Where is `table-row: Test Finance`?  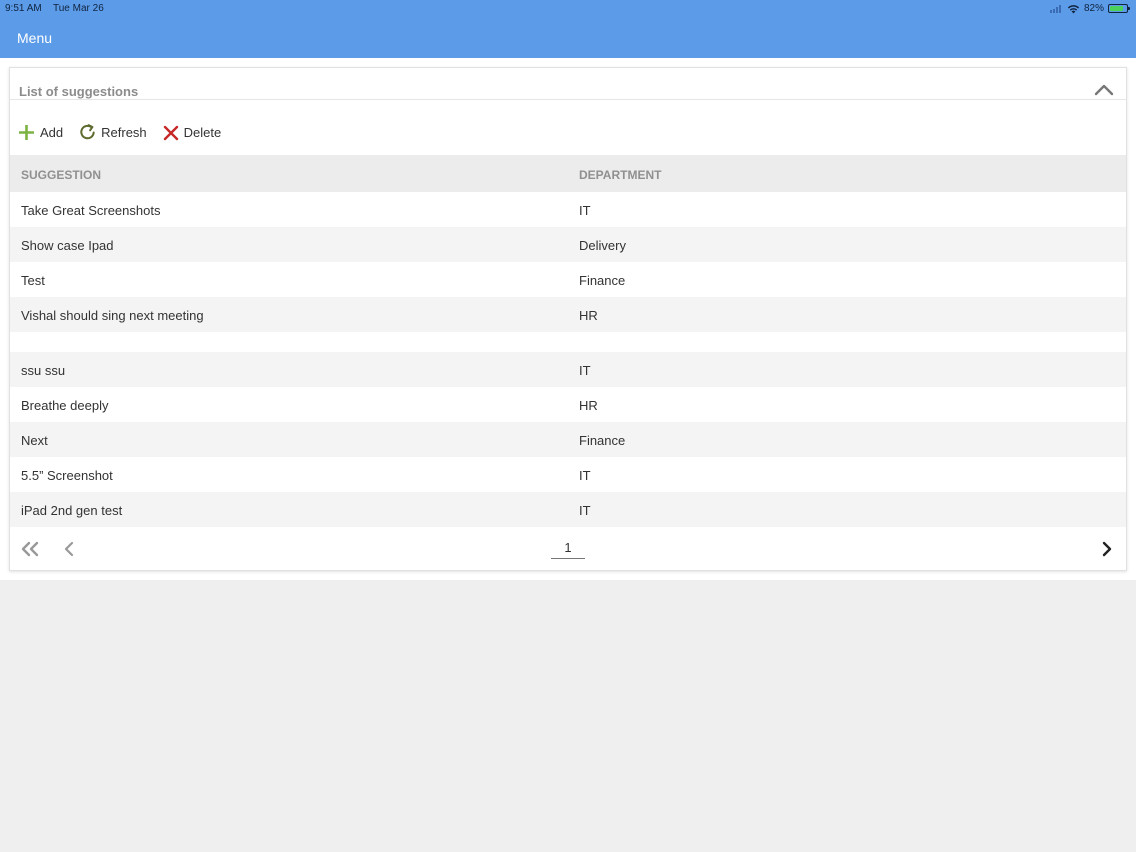
table-row: Test Finance is located at coordinates (568, 279).